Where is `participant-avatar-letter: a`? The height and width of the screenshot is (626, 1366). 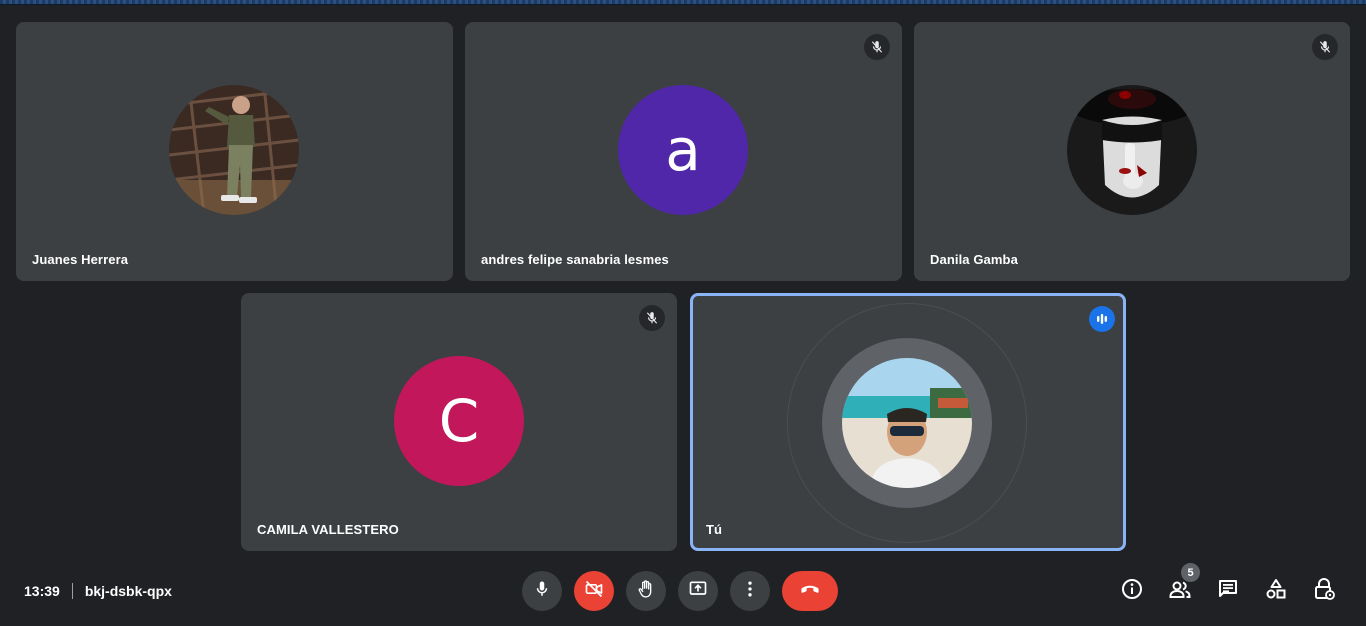
participant-avatar-letter: a is located at coordinates (683, 150).